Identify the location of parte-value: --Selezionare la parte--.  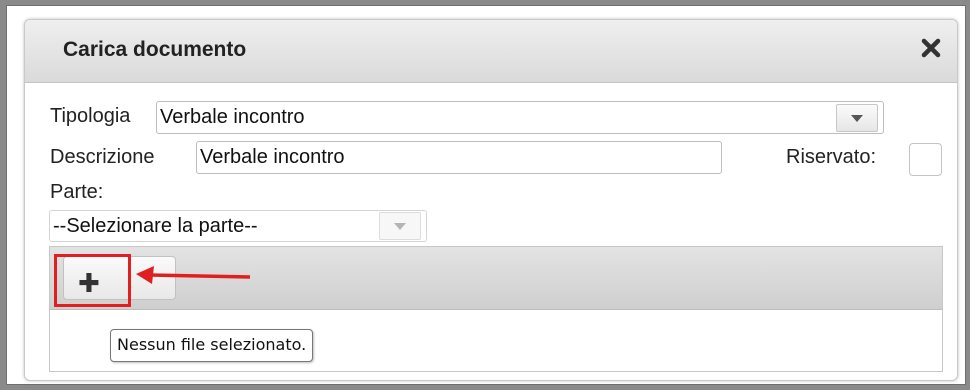
(155, 226).